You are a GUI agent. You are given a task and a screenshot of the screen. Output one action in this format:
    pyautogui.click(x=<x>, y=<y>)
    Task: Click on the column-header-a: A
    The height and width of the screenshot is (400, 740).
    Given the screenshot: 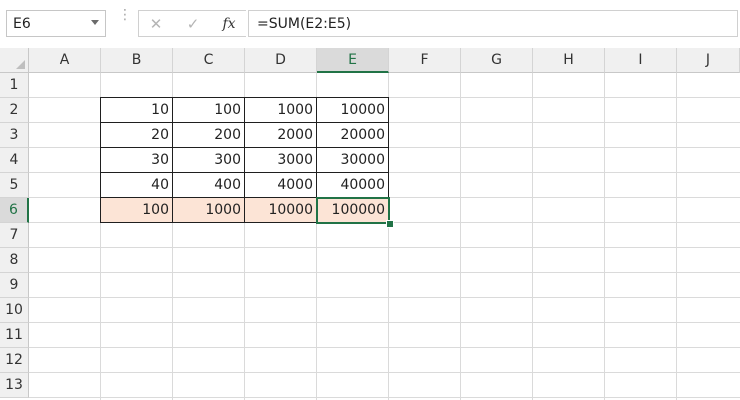 What is the action you would take?
    pyautogui.click(x=65, y=60)
    